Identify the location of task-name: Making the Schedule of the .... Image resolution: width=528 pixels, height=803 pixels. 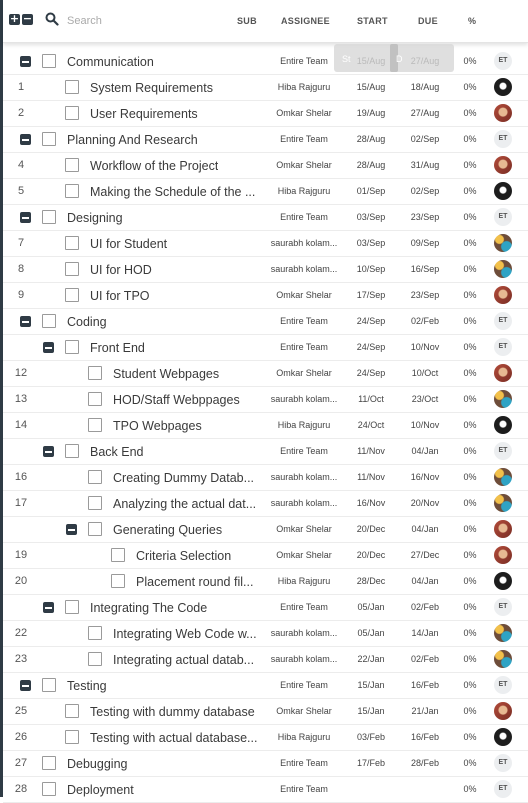
(172, 192).